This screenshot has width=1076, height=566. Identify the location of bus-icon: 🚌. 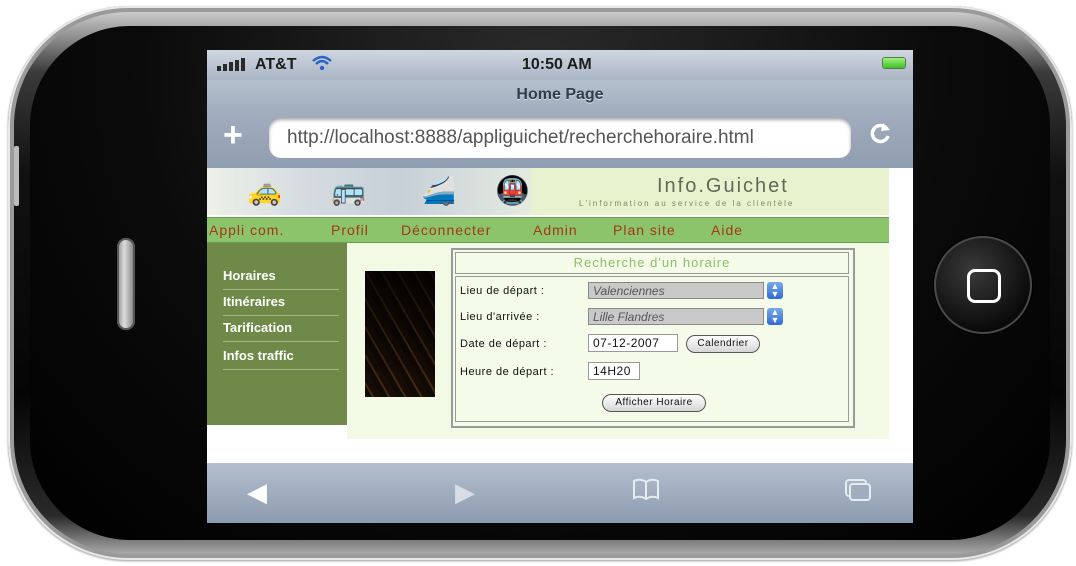
(348, 190).